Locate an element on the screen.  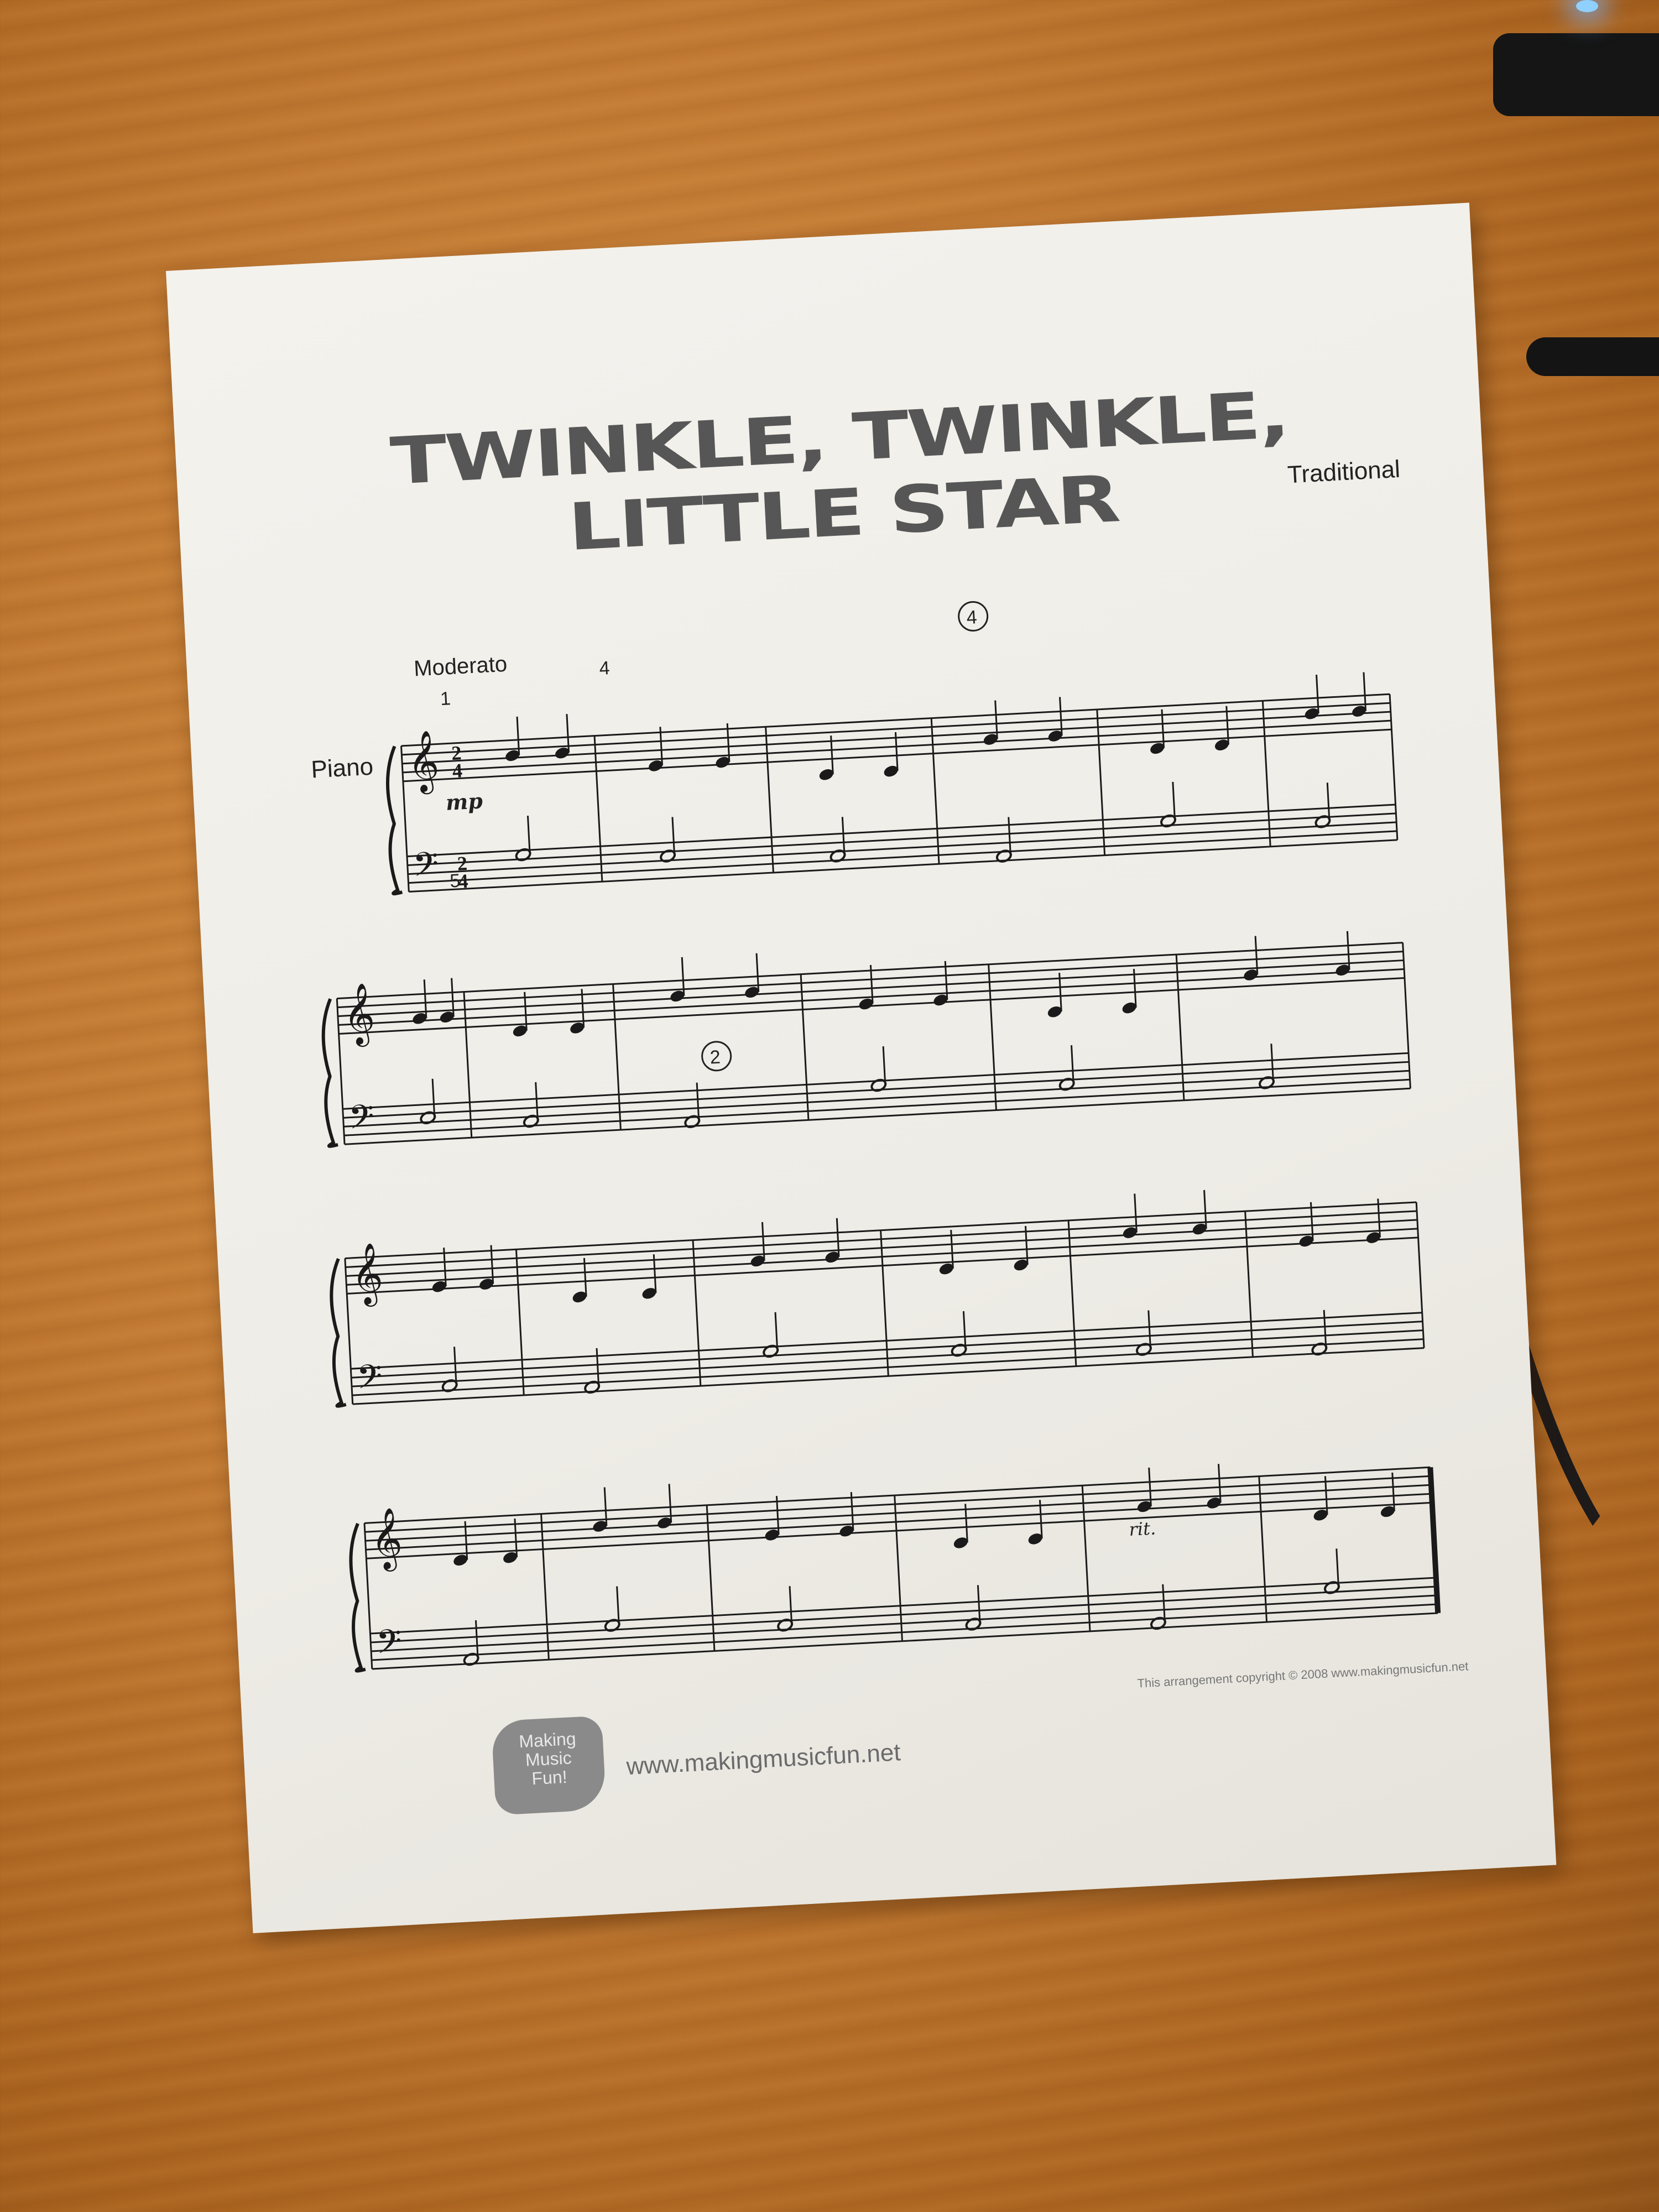
fingering-5: 5 is located at coordinates (455, 881).